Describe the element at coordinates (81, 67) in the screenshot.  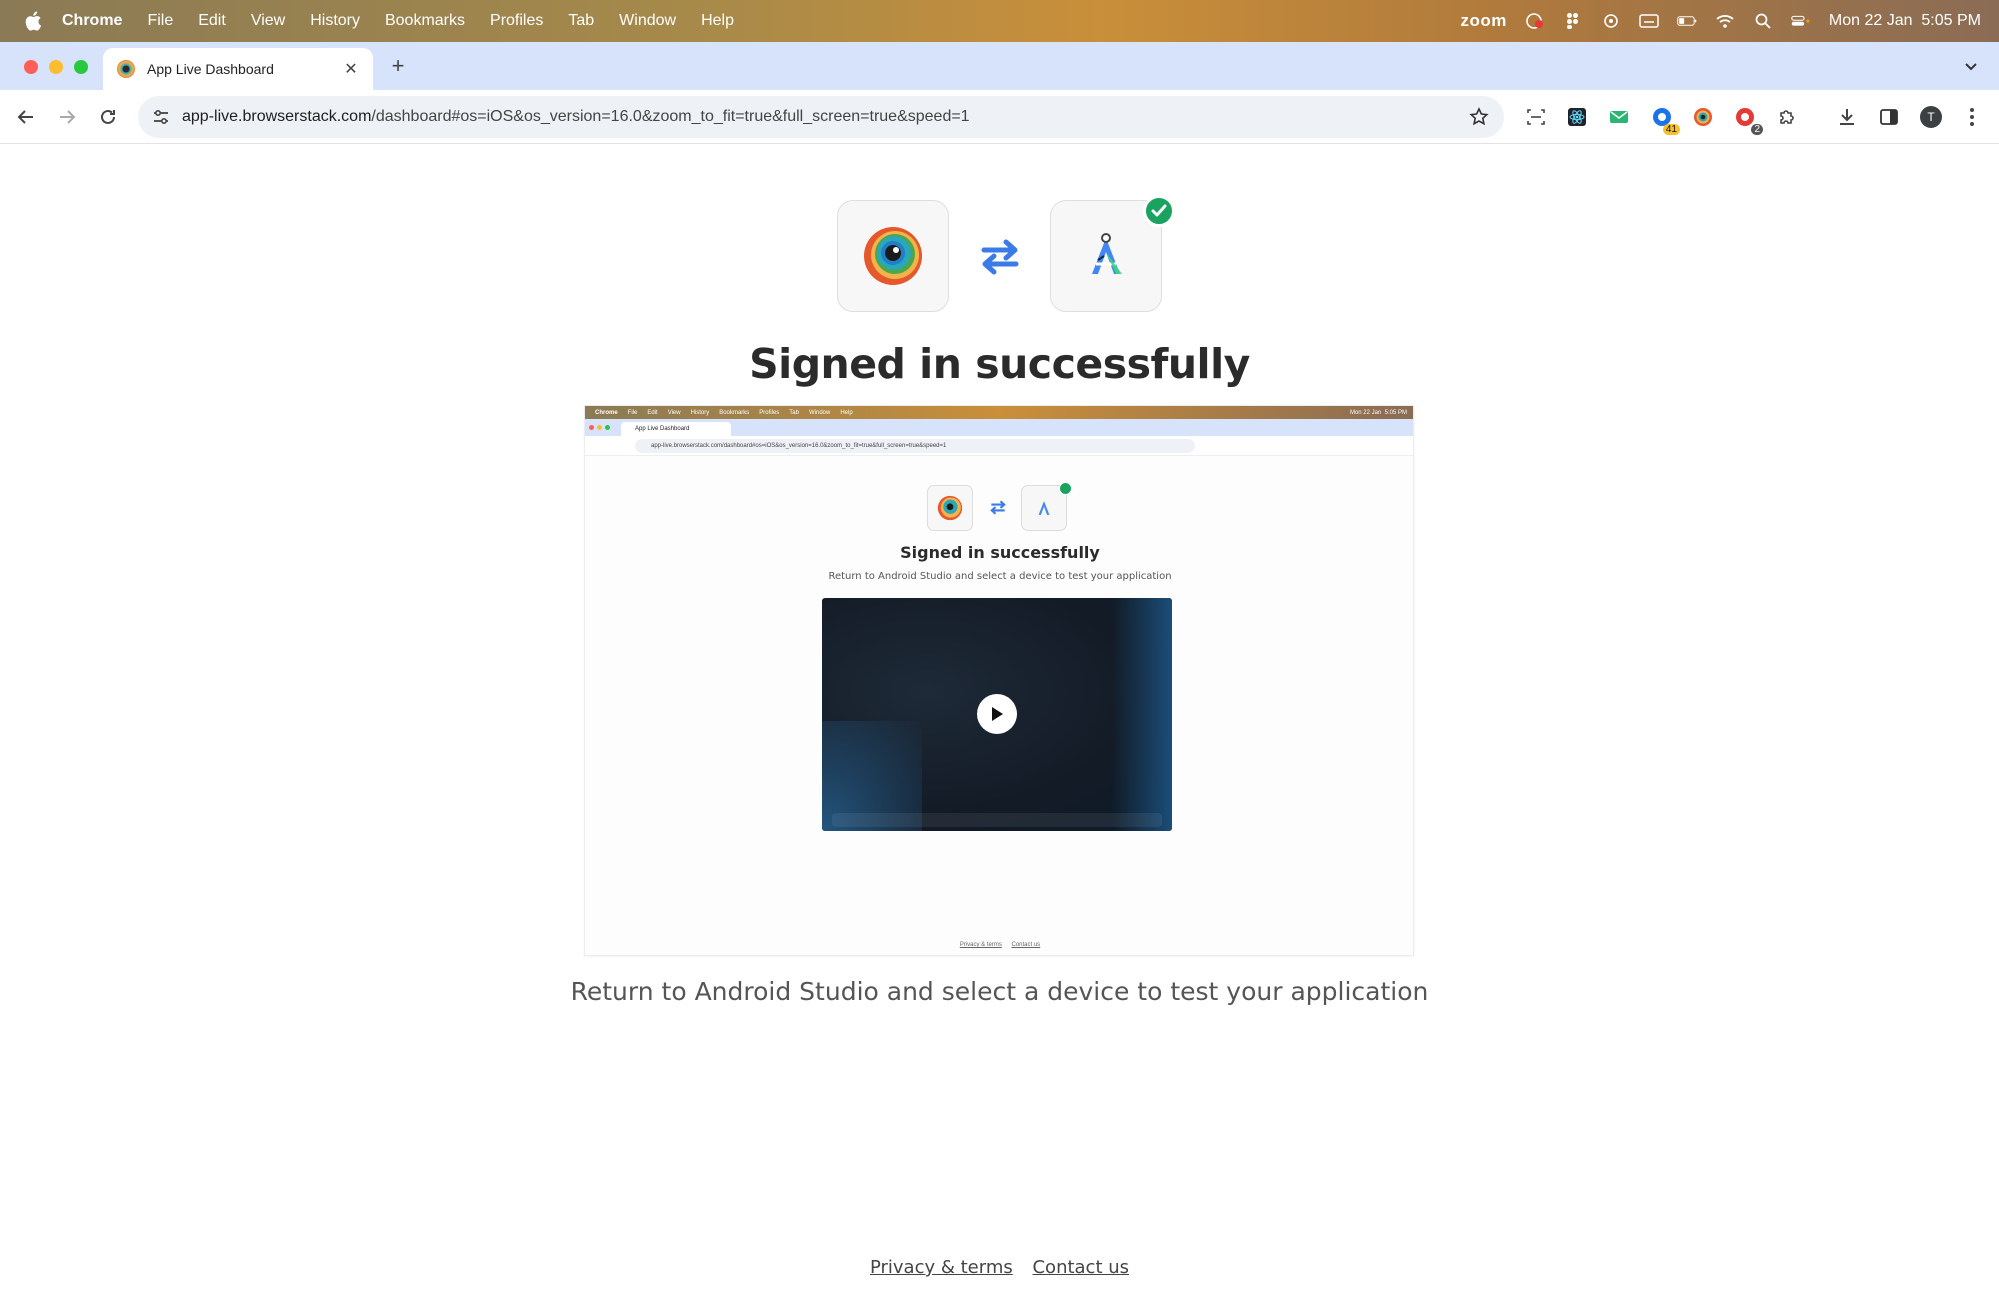
I see `zoom-window-button` at that location.